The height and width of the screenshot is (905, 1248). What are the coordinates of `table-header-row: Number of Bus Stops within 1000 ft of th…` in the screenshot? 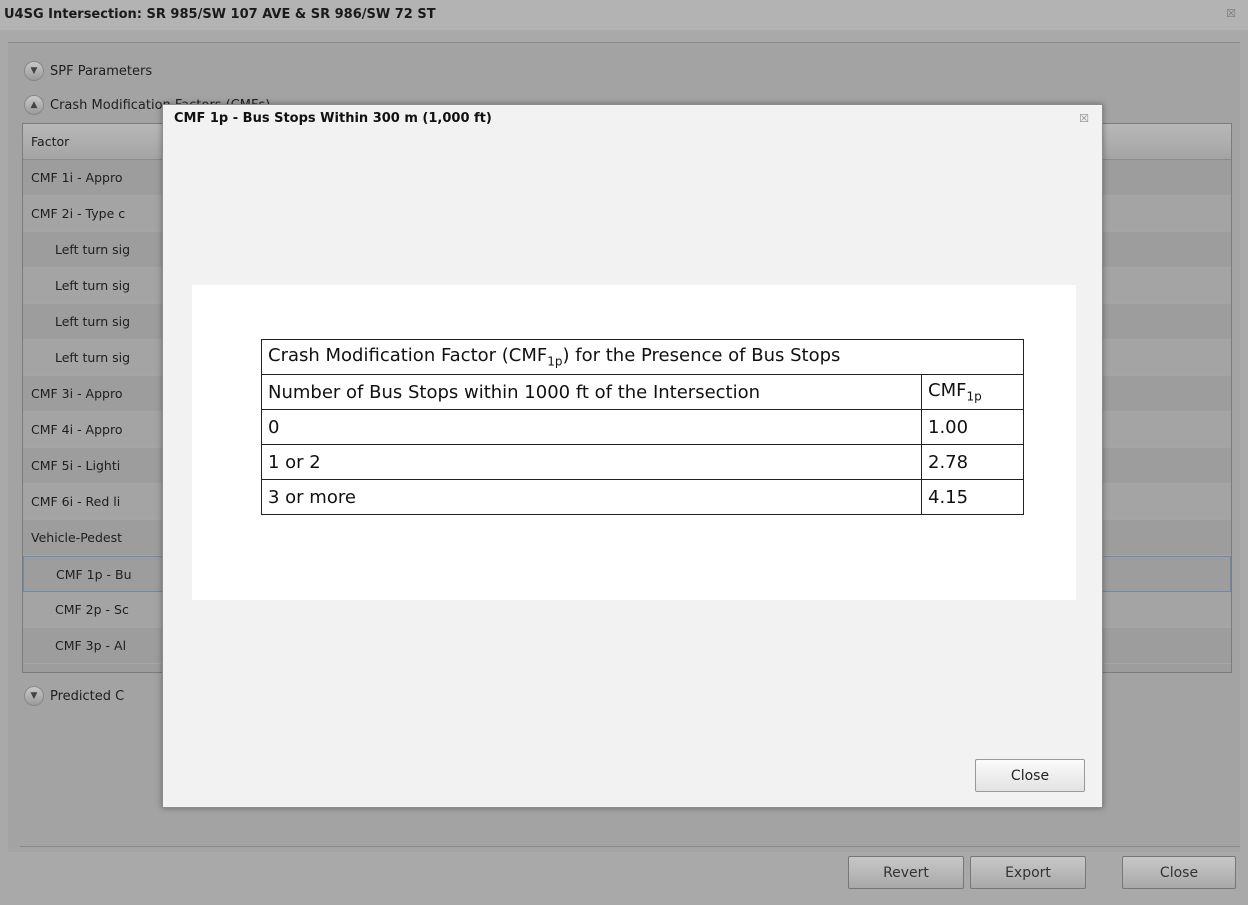 It's located at (642, 392).